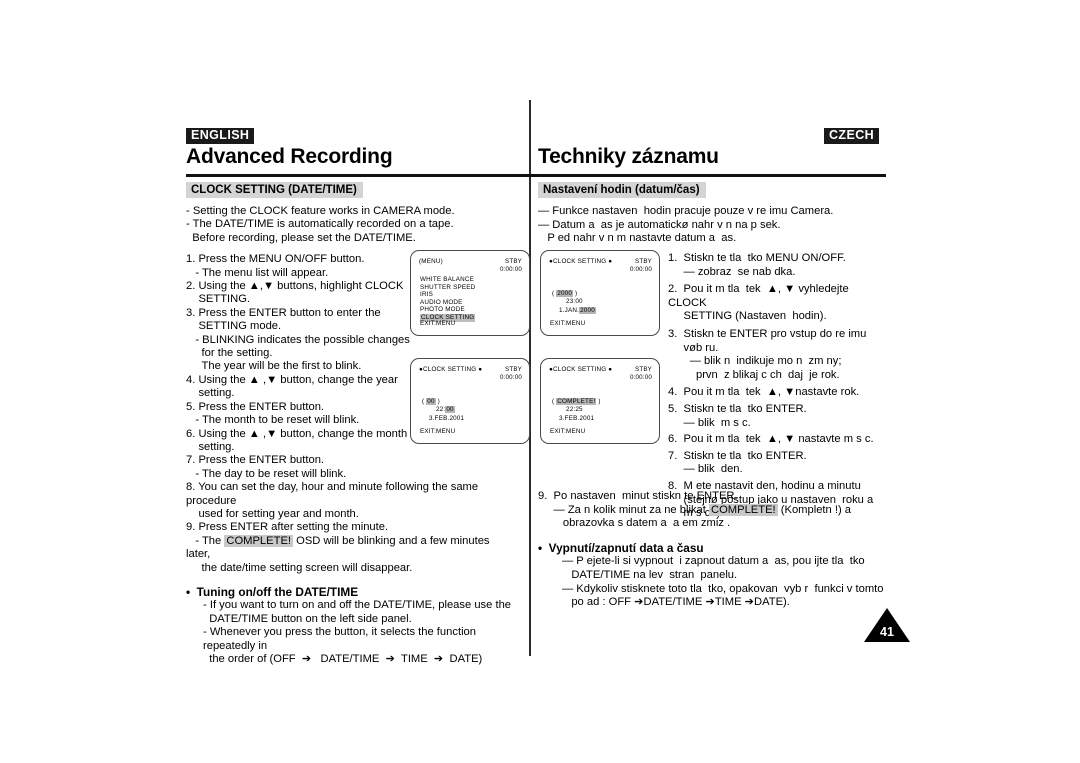  I want to click on czech-step: 7. Stiskn te tla tko ENTER., so click(737, 455).